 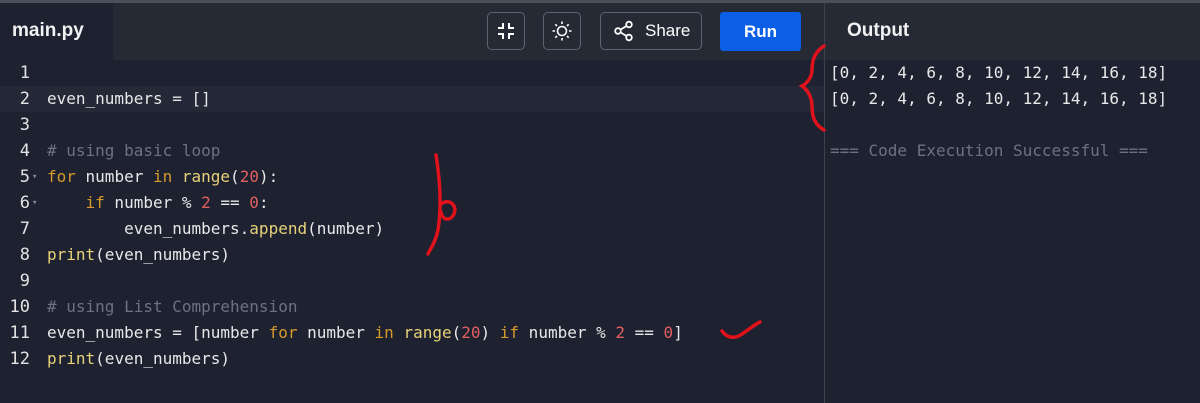 I want to click on code-text: if number % 2 == 0:, so click(x=158, y=203).